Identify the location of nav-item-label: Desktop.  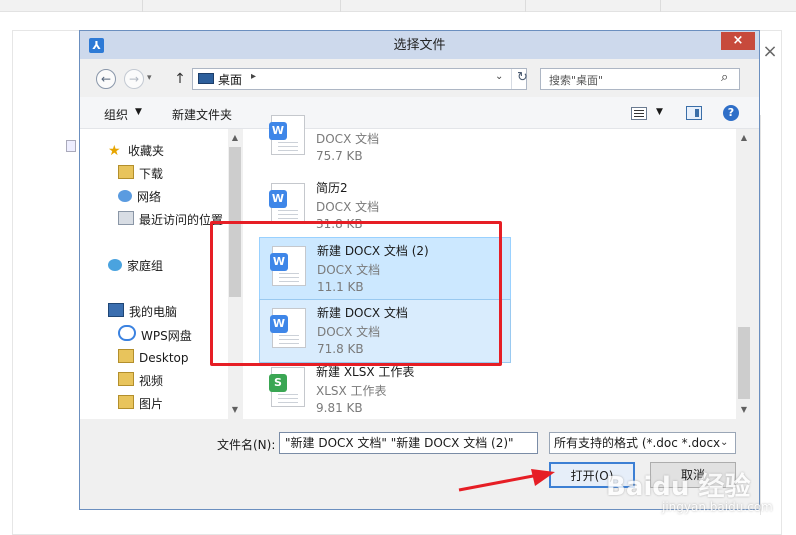
(164, 358).